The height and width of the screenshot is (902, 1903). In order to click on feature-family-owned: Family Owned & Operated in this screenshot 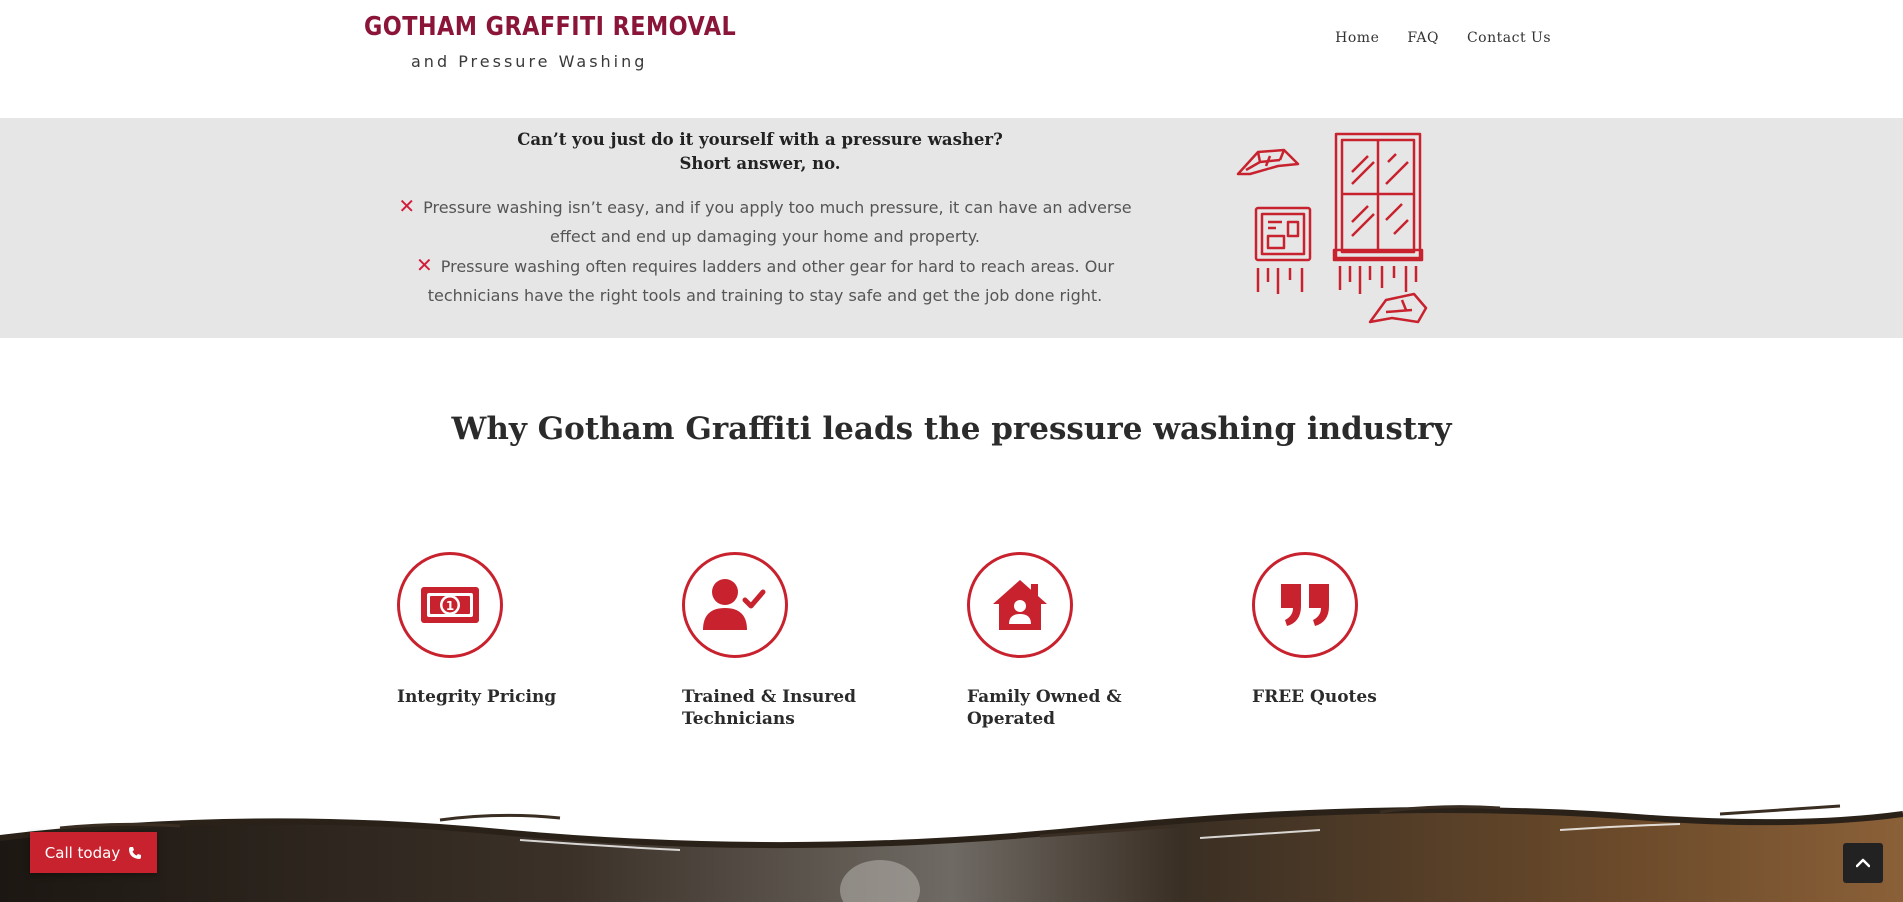, I will do `click(1087, 641)`.